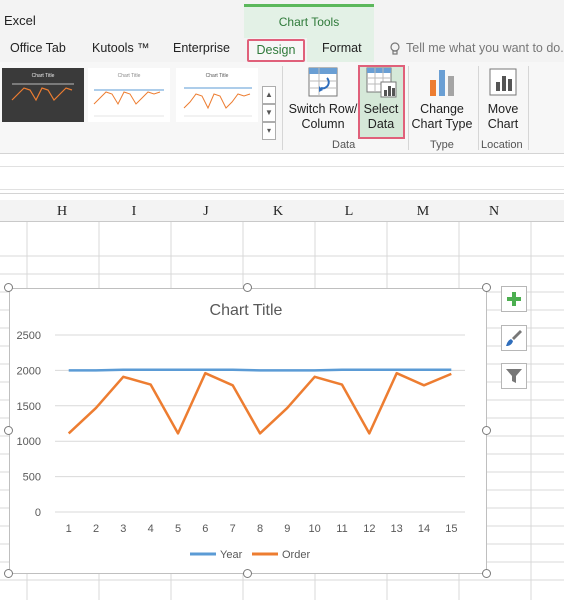 The width and height of the screenshot is (564, 600). I want to click on x-tick-label: 5, so click(178, 529).